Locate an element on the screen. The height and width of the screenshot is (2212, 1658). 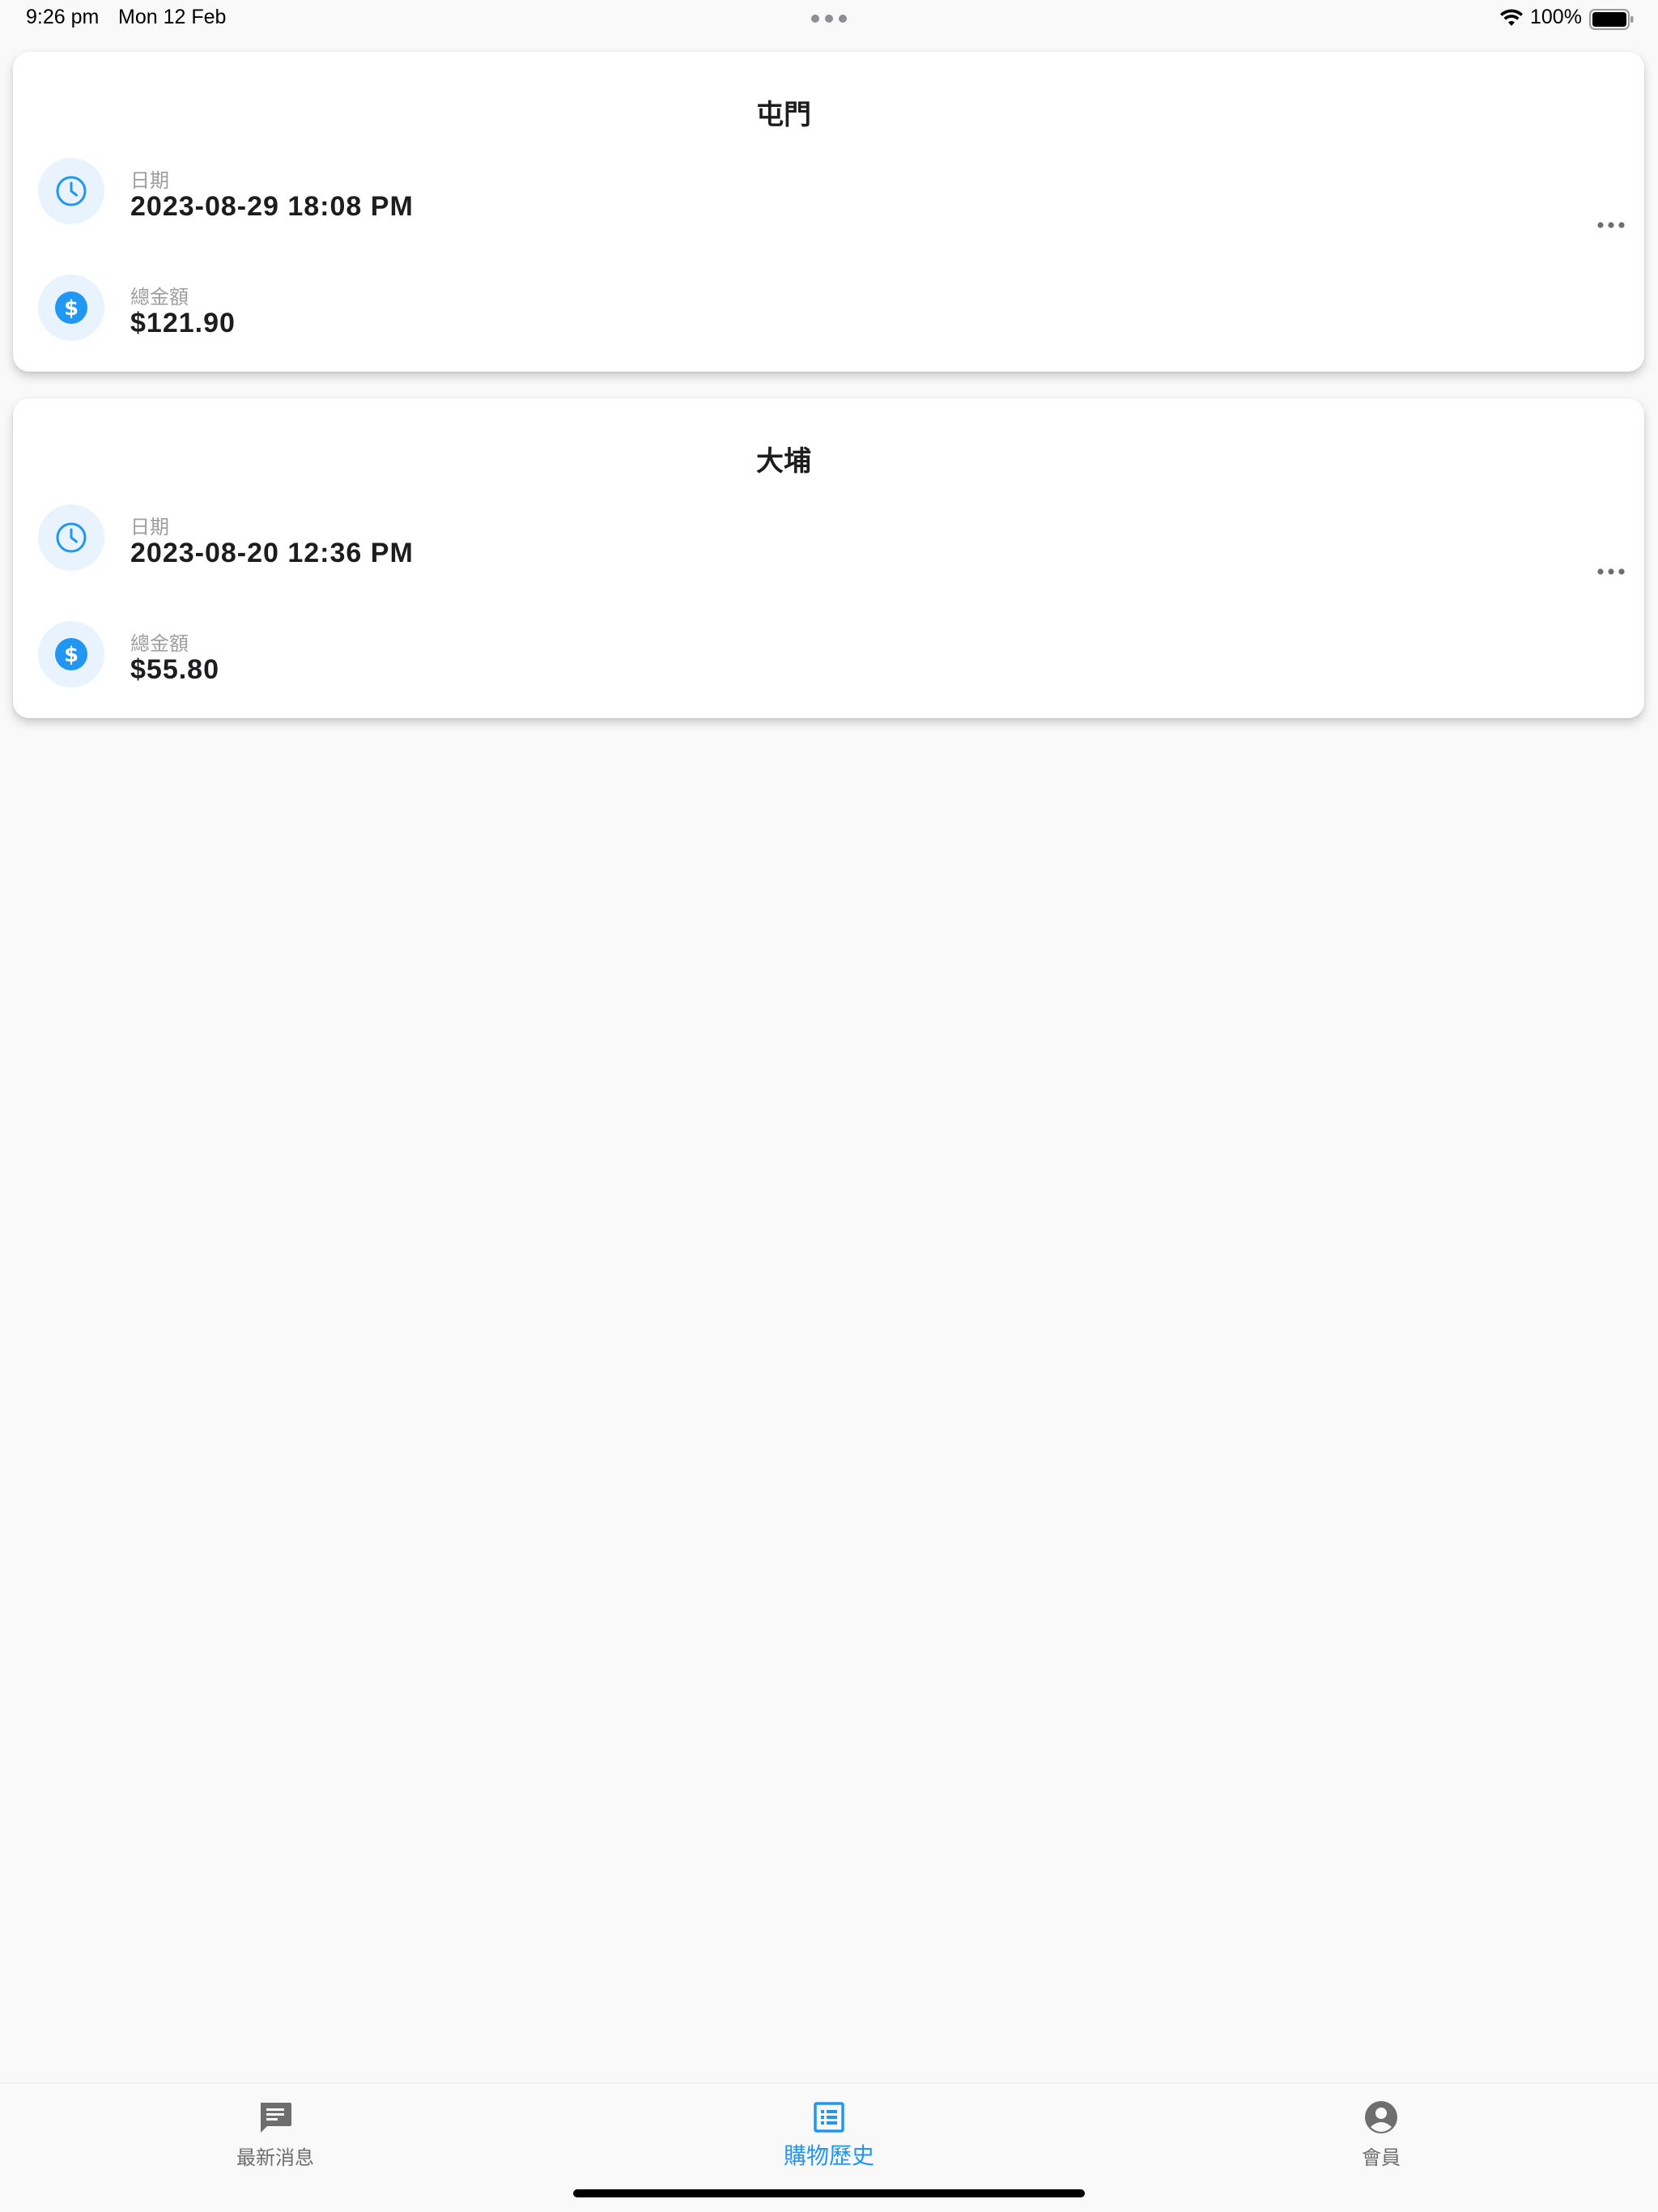
tab-purchase-history: 購物歷史 is located at coordinates (829, 2139).